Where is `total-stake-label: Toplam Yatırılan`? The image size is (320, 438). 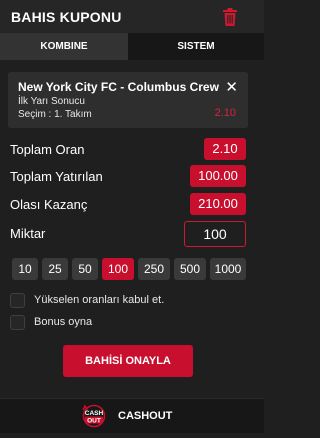
total-stake-label: Toplam Yatırılan is located at coordinates (56, 176).